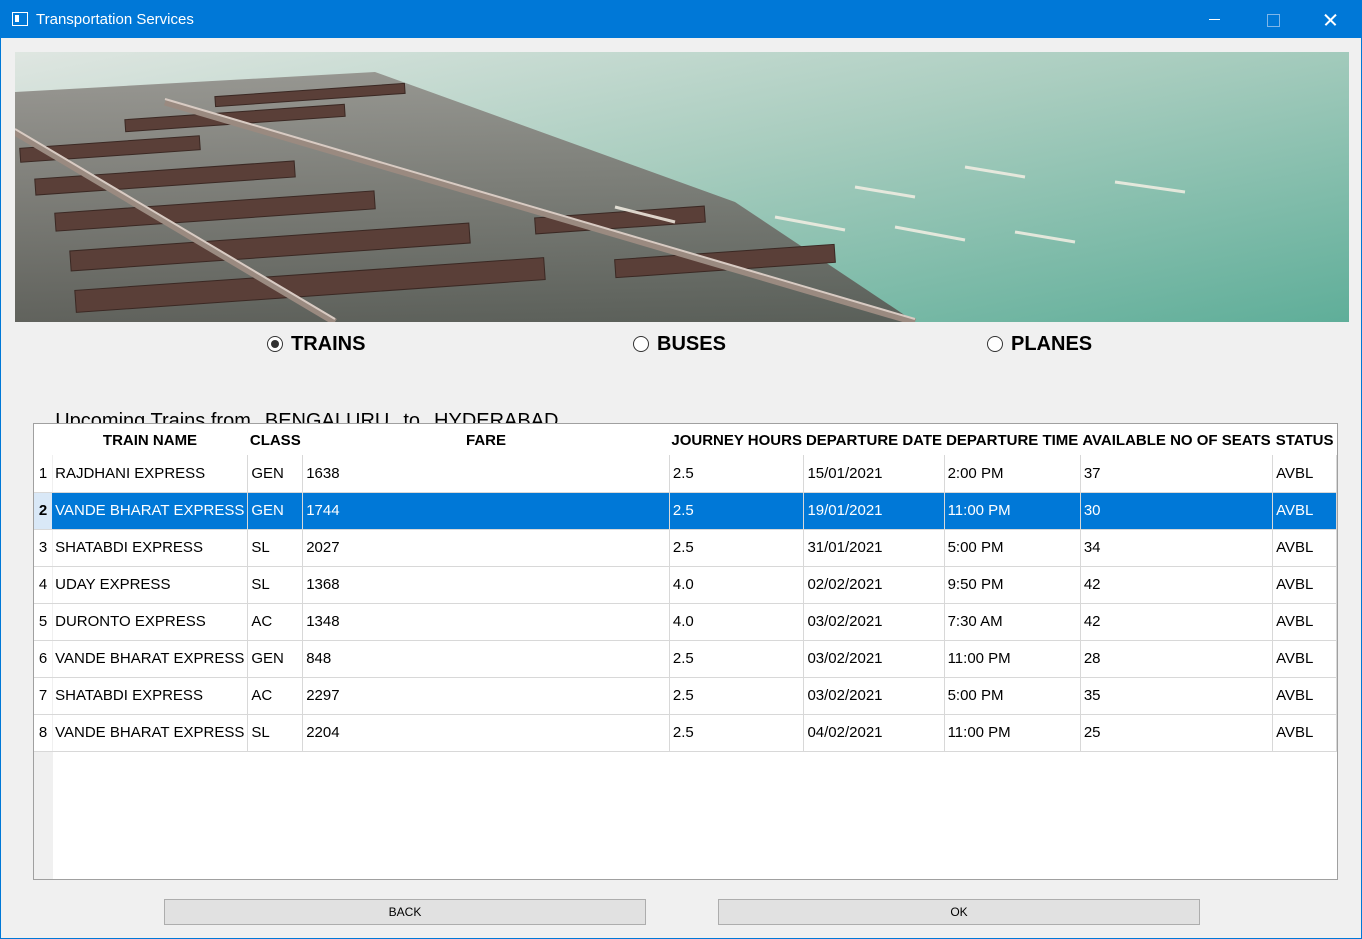  Describe the element at coordinates (681, 19) in the screenshot. I see `title-bar: Transportation Services` at that location.